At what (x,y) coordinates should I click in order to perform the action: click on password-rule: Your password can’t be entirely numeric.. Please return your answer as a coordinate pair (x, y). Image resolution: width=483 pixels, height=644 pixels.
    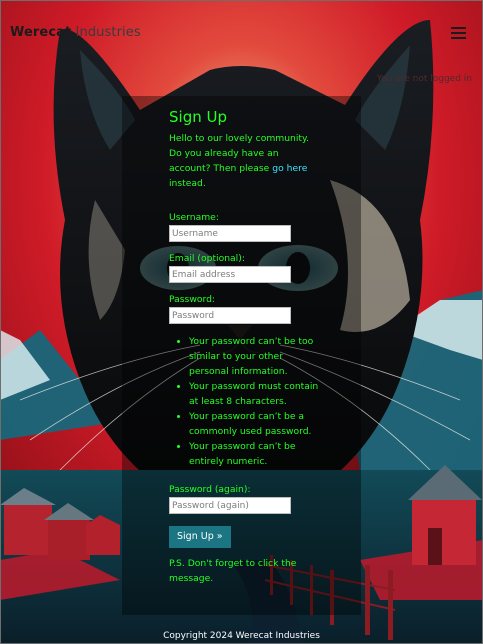
    Looking at the image, I should click on (254, 454).